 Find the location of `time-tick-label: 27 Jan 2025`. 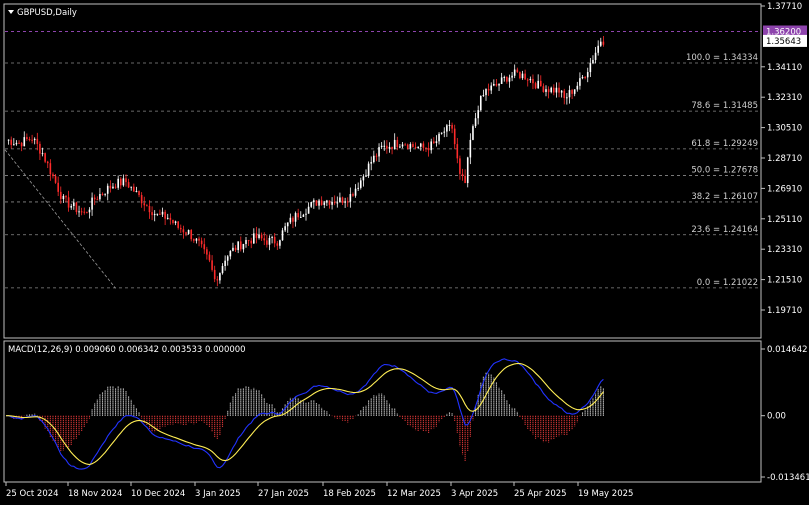

time-tick-label: 27 Jan 2025 is located at coordinates (283, 494).